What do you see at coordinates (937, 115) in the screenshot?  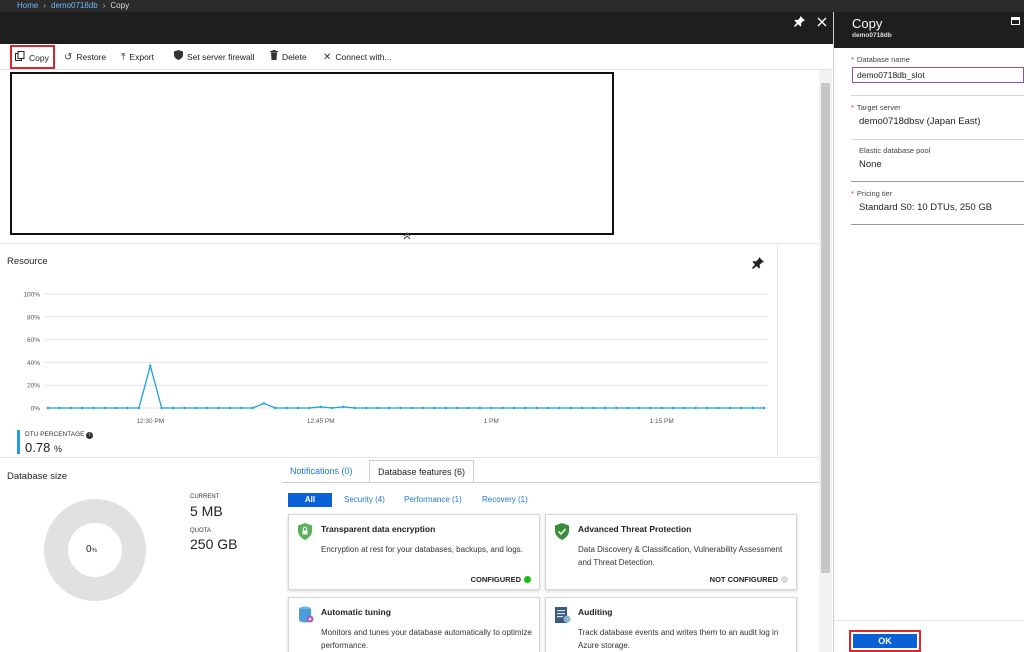 I see `target-server-field: * Target server demo0718dbsv (Japan East)` at bounding box center [937, 115].